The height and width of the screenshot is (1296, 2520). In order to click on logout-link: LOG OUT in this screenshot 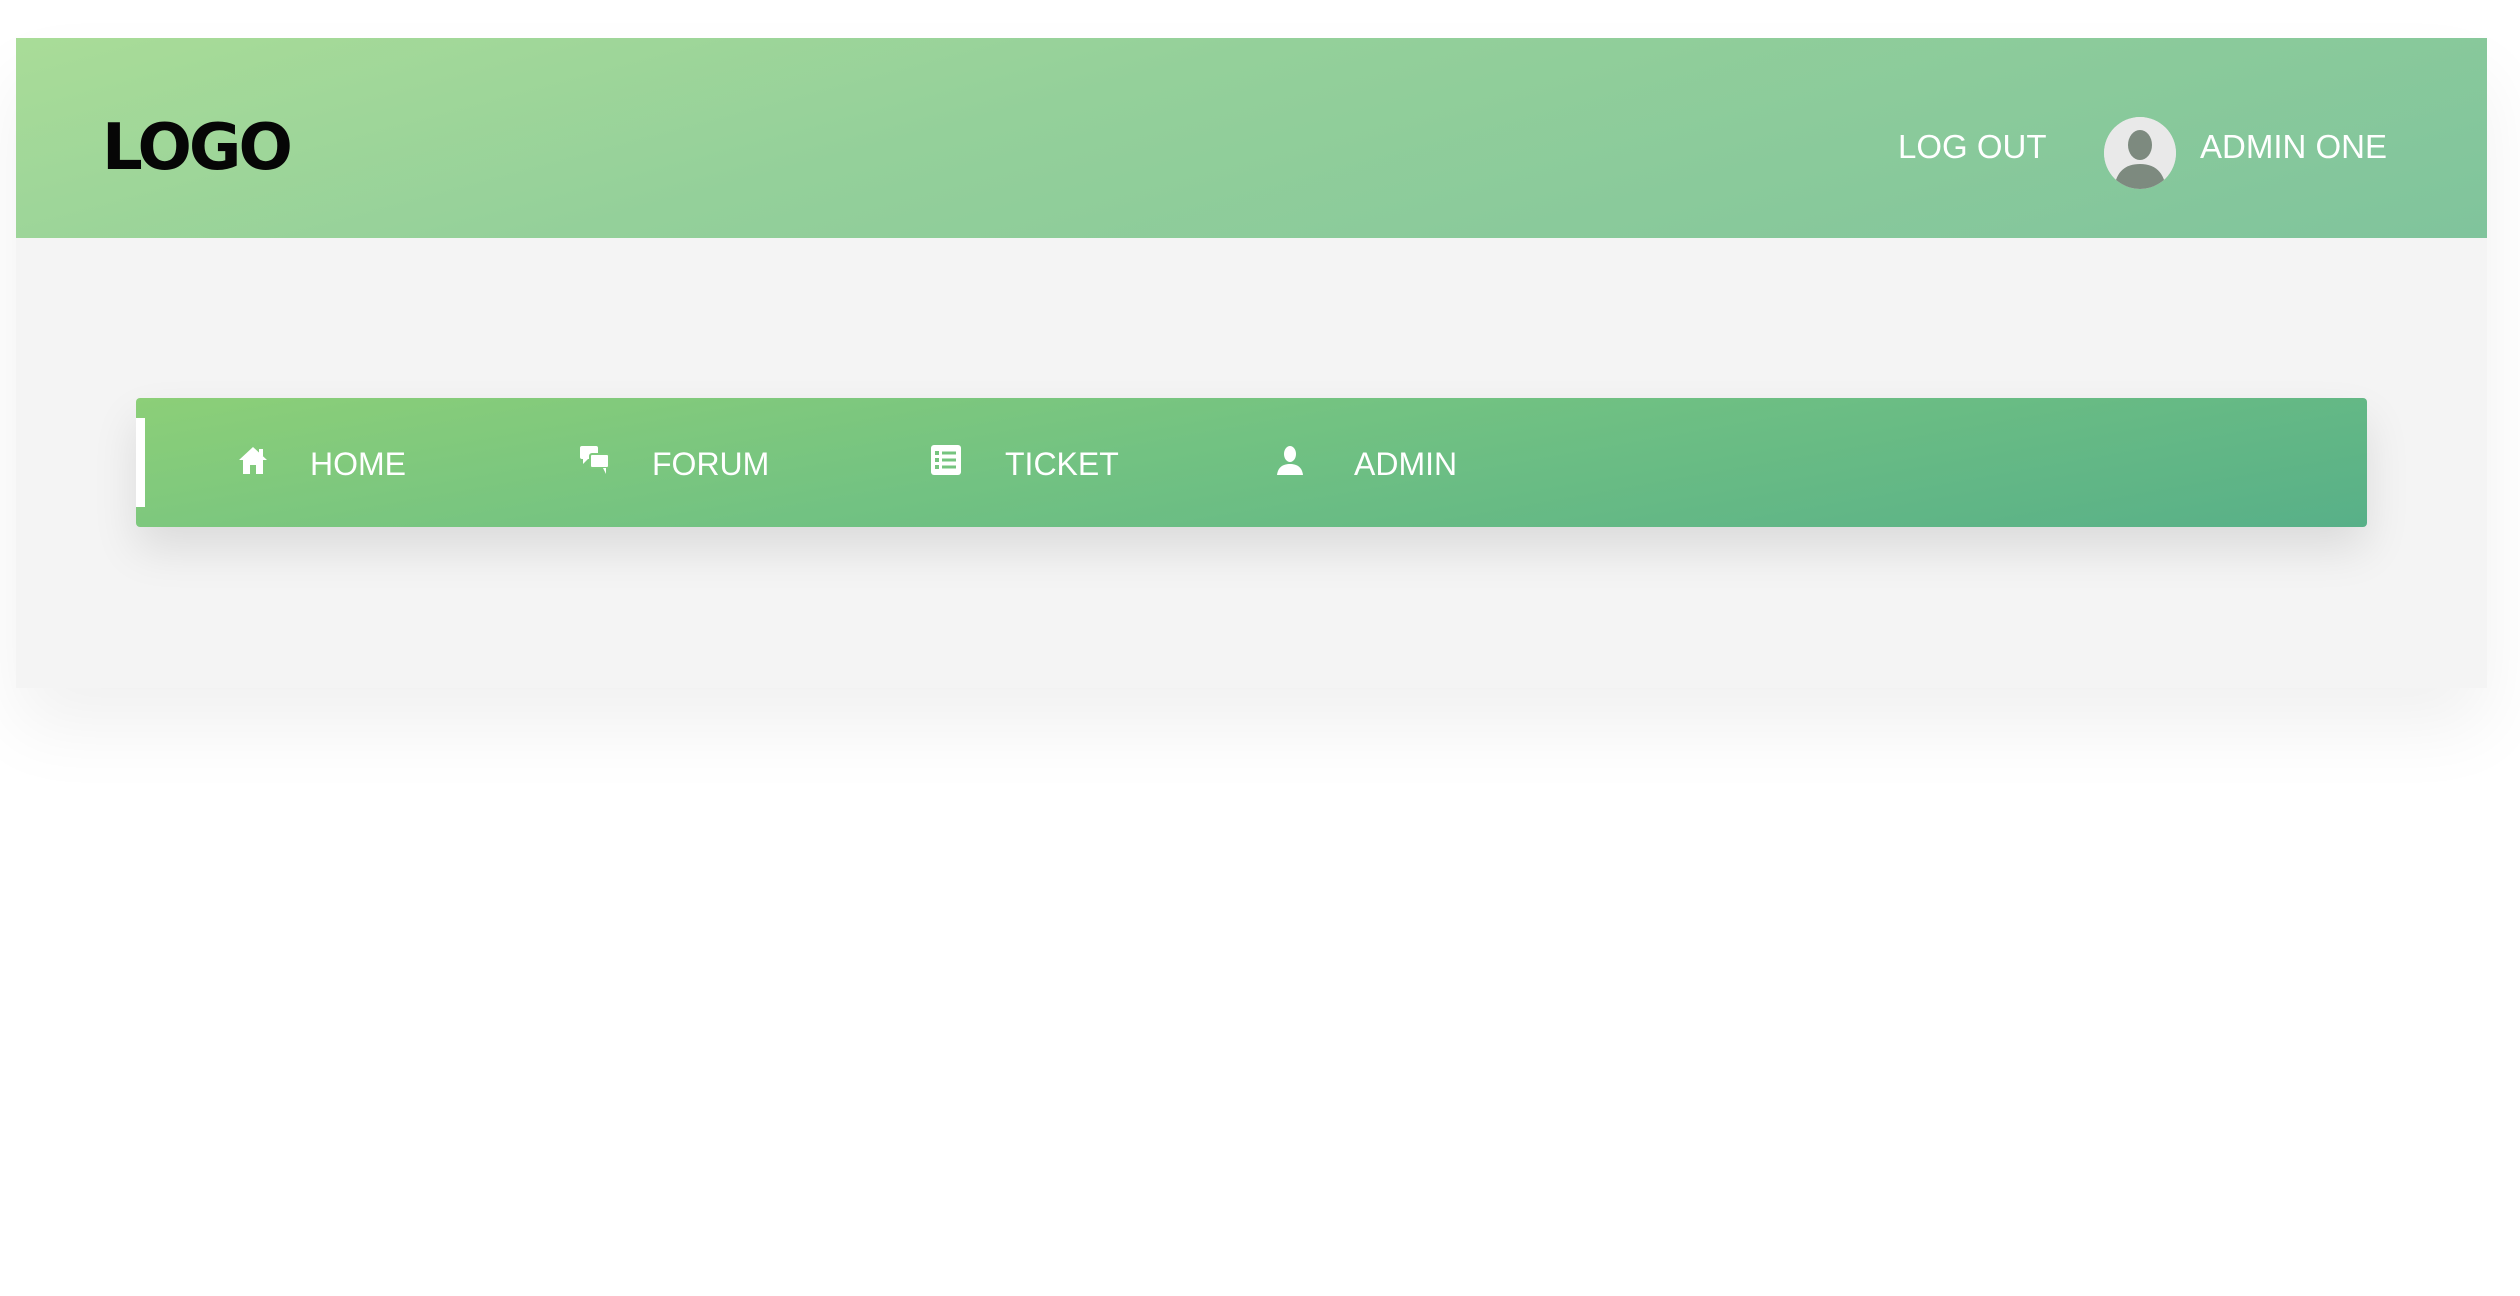, I will do `click(1972, 146)`.